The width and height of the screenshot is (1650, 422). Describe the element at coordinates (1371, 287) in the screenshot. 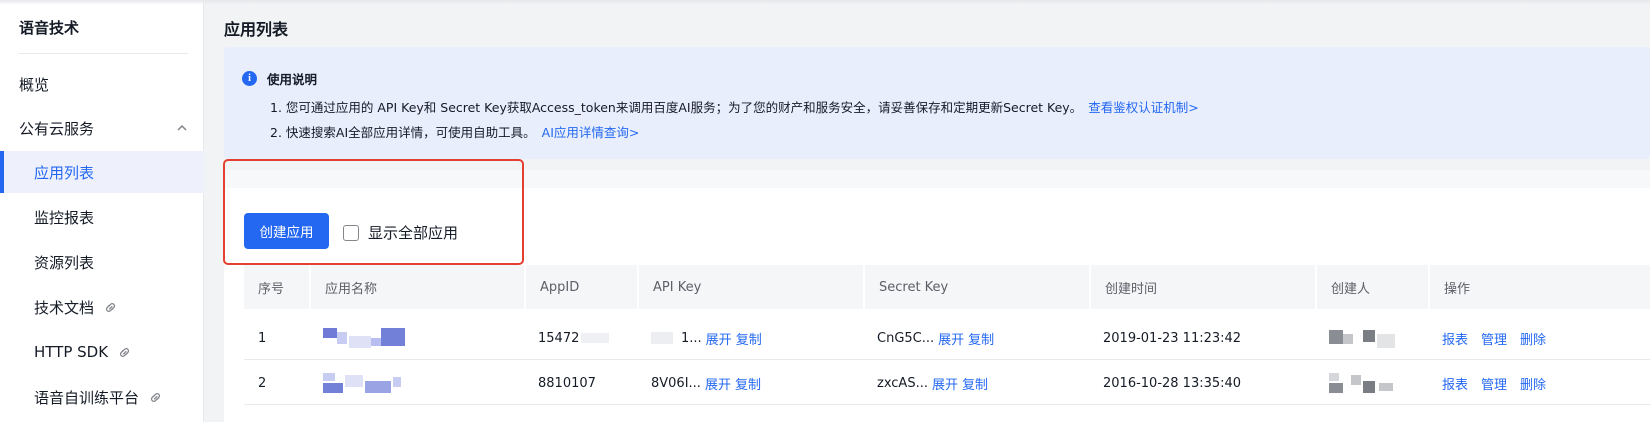

I see `th-creator: 创建人` at that location.